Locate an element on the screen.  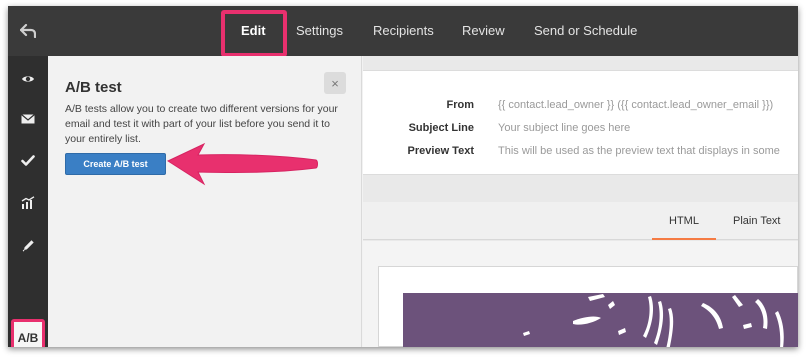
hero-image is located at coordinates (600, 320).